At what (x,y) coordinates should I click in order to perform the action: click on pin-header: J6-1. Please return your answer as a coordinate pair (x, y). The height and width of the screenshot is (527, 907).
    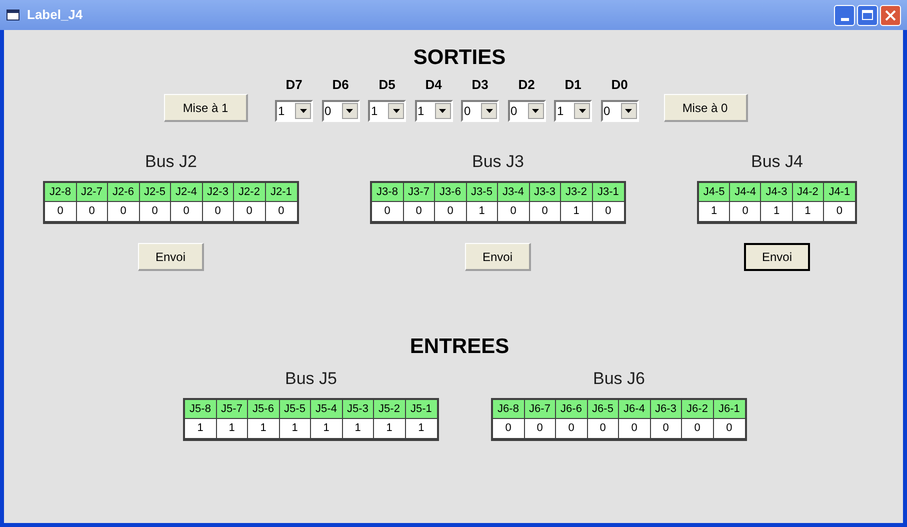
    Looking at the image, I should click on (729, 409).